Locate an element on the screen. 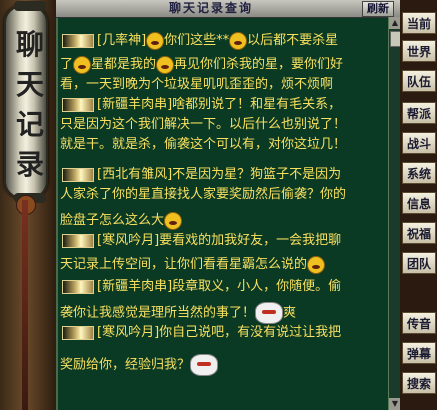 Image resolution: width=437 pixels, height=410 pixels. message-text: 不是因为星？狗篮子不是因为 is located at coordinates (257, 174).